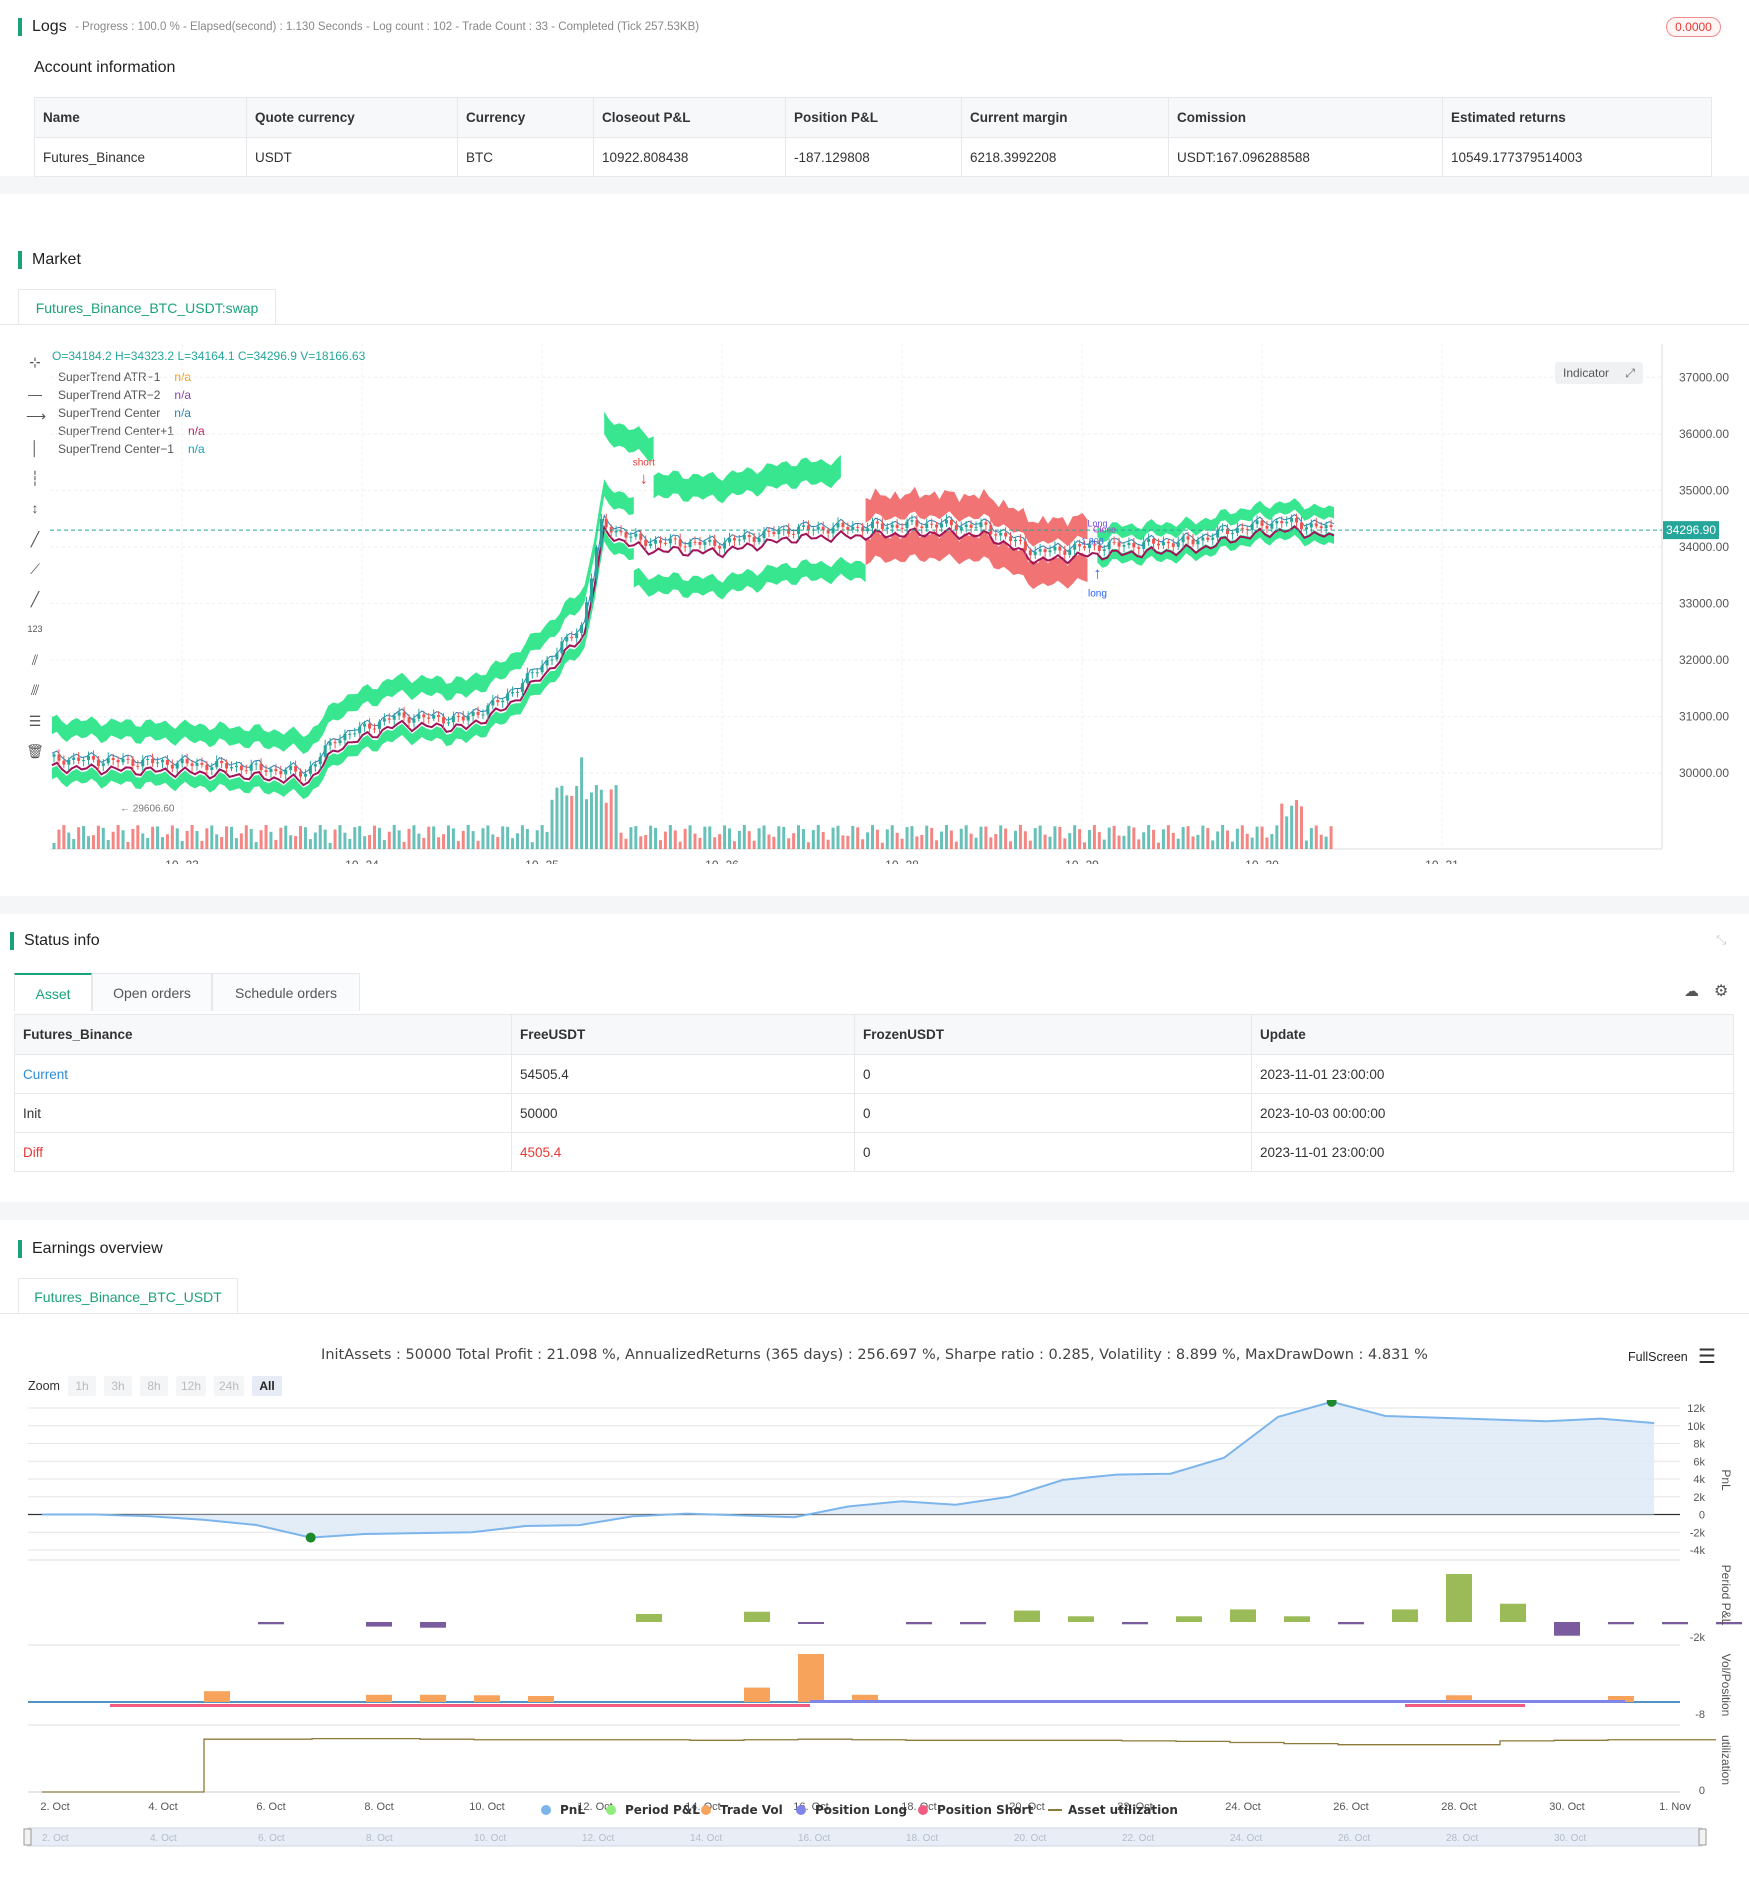 The height and width of the screenshot is (1898, 1749). What do you see at coordinates (1658, 1357) in the screenshot?
I see `fullscreen-button: FullScreen` at bounding box center [1658, 1357].